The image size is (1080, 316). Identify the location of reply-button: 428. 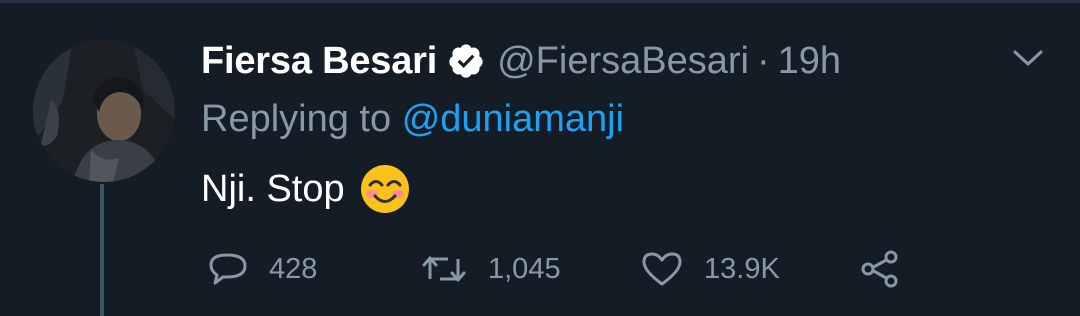
(262, 269).